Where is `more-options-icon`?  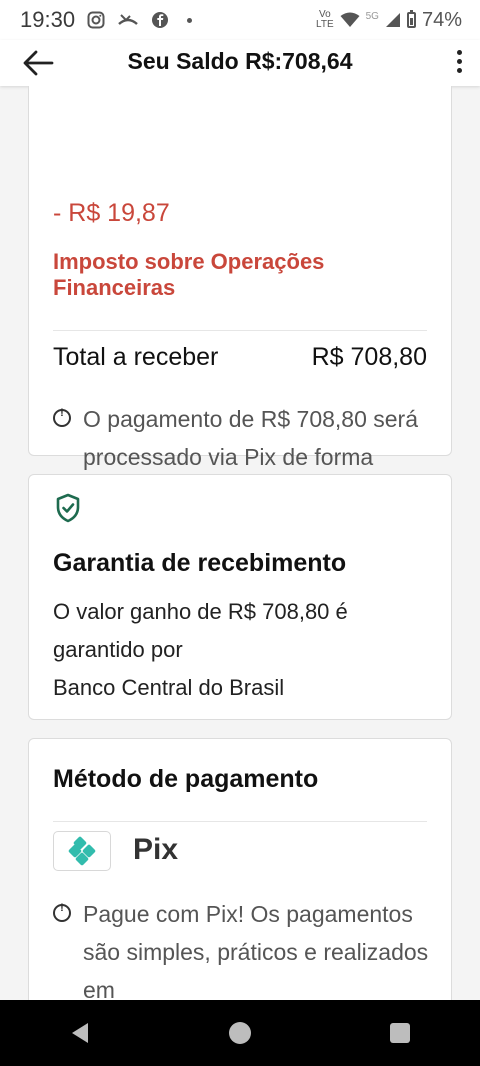
more-options-icon is located at coordinates (459, 63).